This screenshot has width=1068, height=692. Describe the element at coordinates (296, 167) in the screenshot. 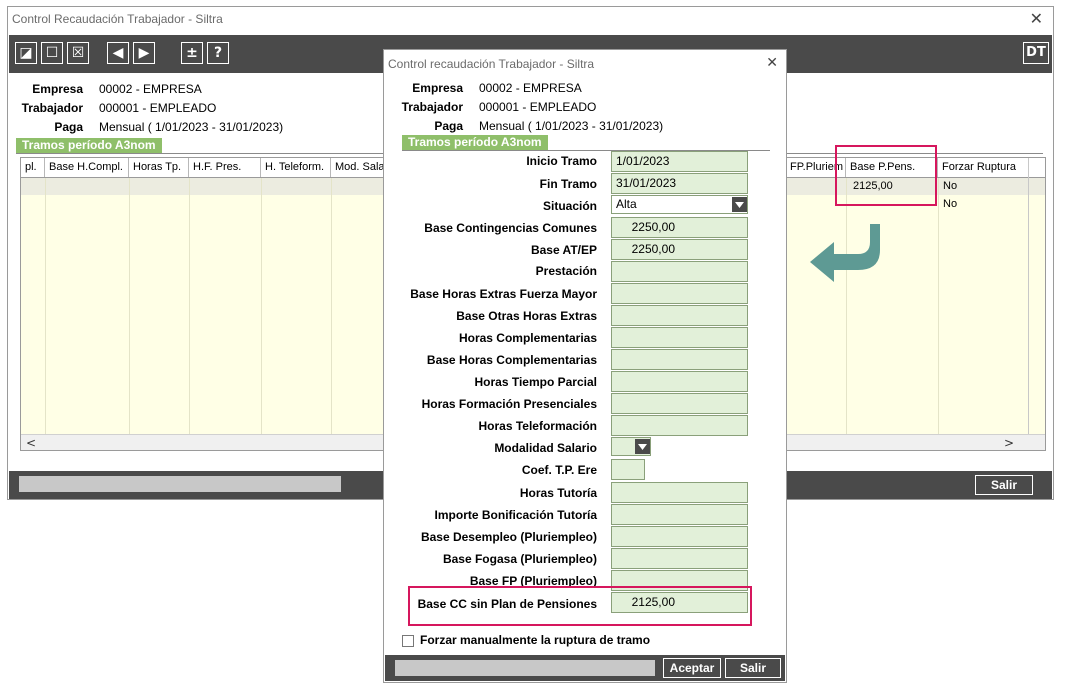

I see `col-h-teleform: H. Teleform.` at that location.